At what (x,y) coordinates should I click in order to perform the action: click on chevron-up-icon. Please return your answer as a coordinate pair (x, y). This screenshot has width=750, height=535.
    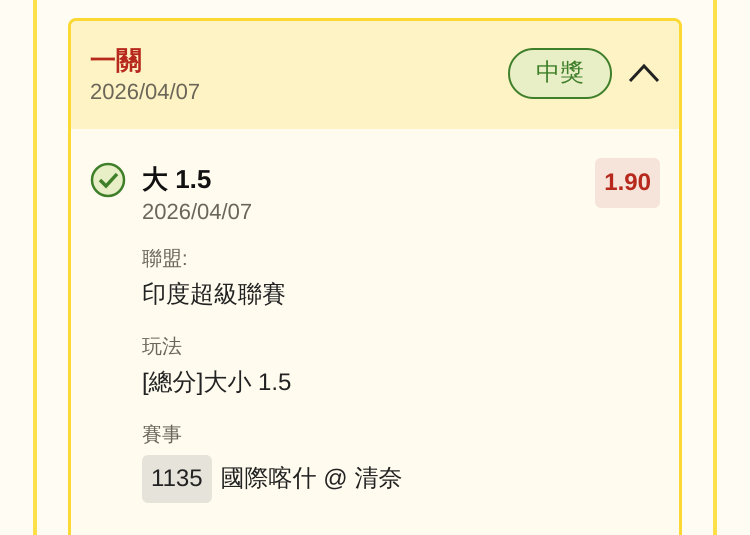
    Looking at the image, I should click on (644, 73).